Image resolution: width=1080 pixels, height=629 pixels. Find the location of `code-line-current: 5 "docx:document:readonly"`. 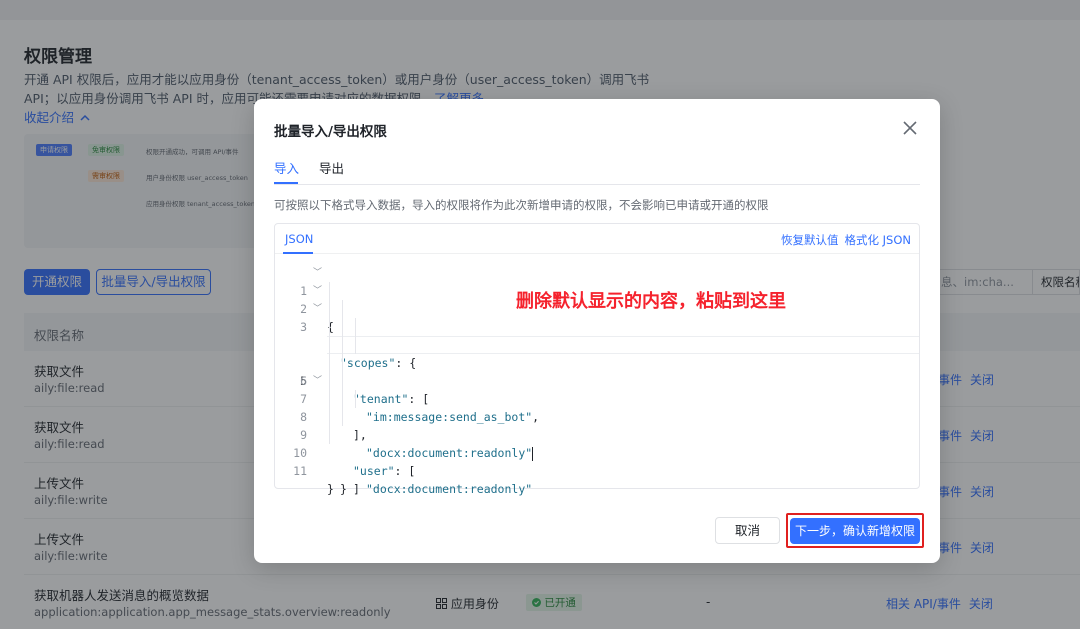

code-line-current: 5 "docx:document:readonly" is located at coordinates (597, 398).